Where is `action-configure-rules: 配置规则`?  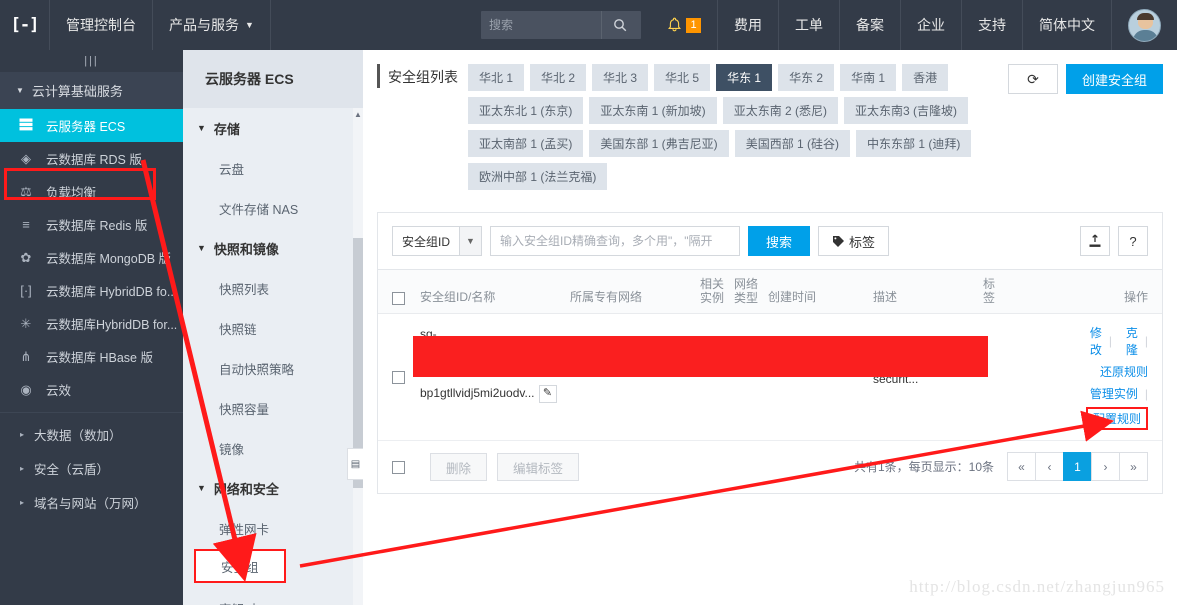 action-configure-rules: 配置规则 is located at coordinates (1116, 418).